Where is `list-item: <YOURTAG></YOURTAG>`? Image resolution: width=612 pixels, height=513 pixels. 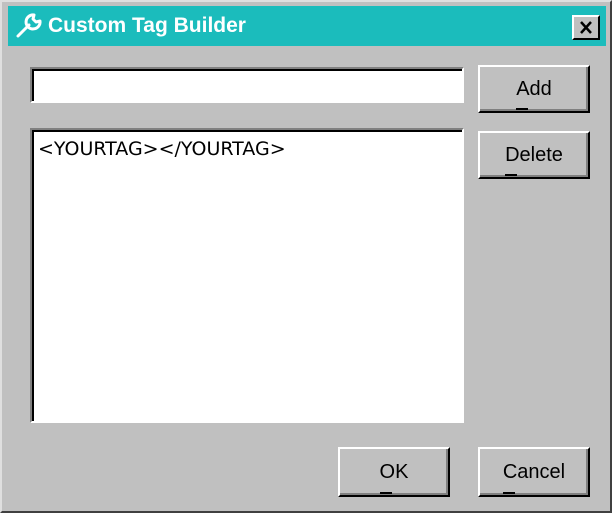
list-item: <YOURTAG></YOURTAG> is located at coordinates (247, 149).